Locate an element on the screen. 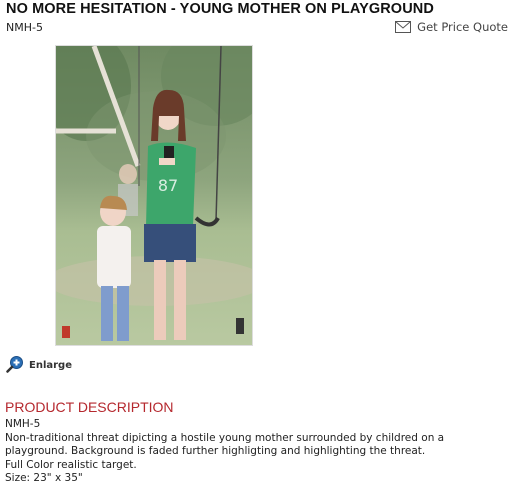 The image size is (514, 490). envelope-icon is located at coordinates (403, 27).